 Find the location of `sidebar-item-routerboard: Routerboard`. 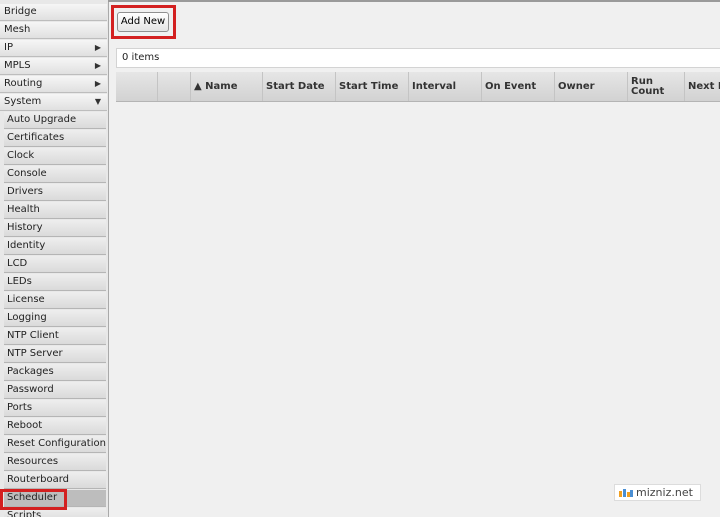

sidebar-item-routerboard: Routerboard is located at coordinates (55, 480).